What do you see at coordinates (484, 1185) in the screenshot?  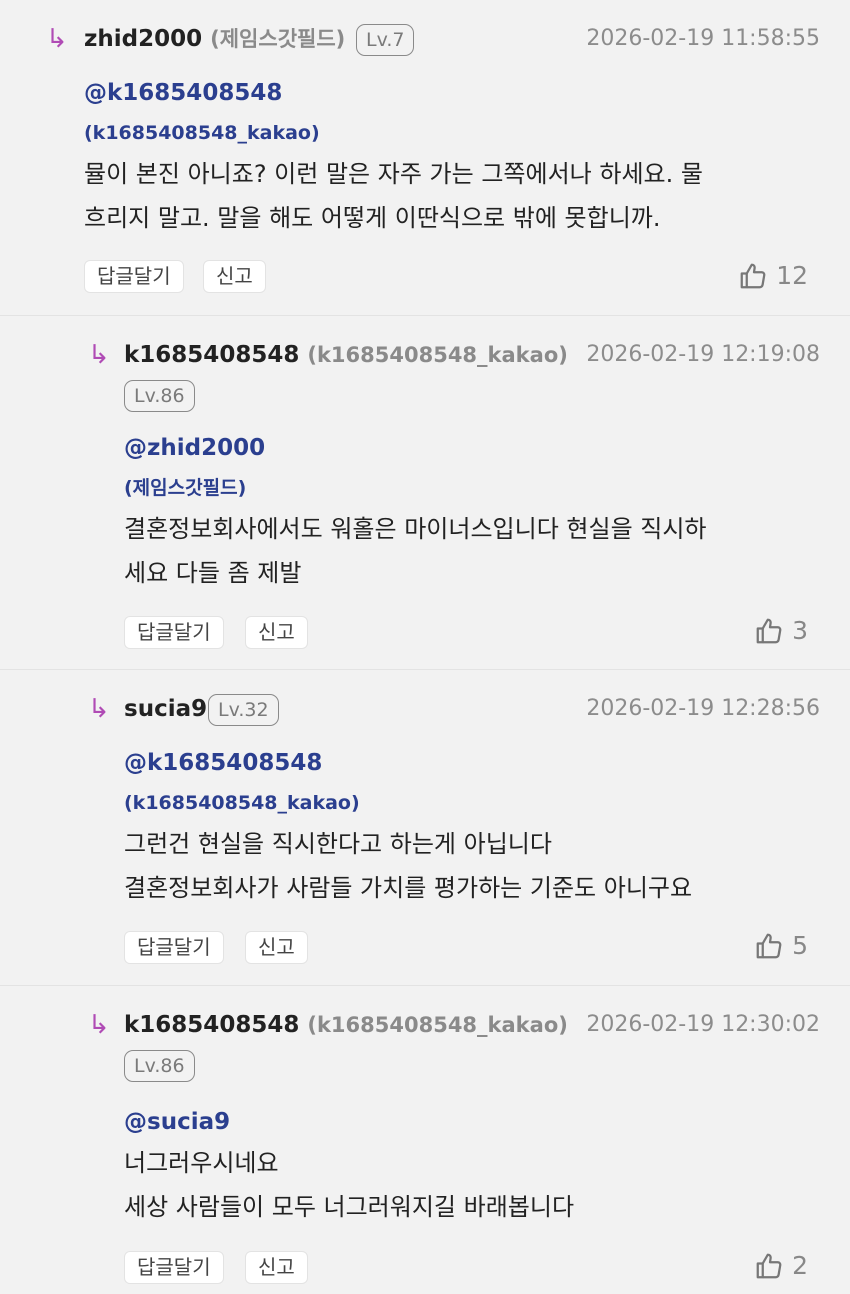 I see `comment-body: 너그러우시네요 세상 사람들이 모두 너그러워지길 바래봅니다` at bounding box center [484, 1185].